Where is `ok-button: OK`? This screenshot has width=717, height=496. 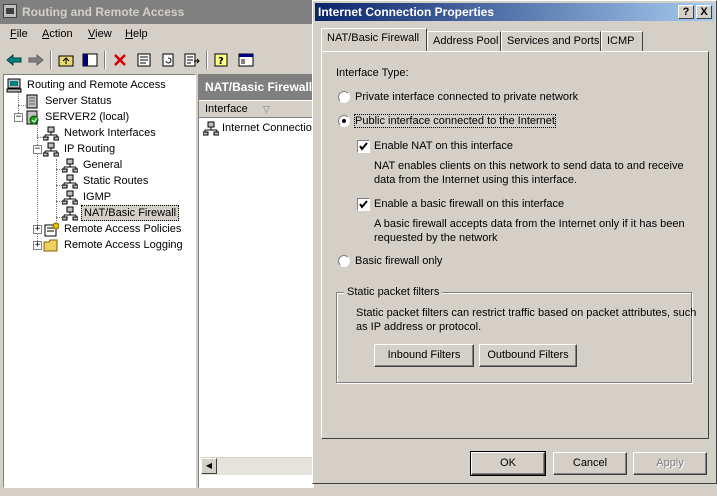 ok-button: OK is located at coordinates (508, 463).